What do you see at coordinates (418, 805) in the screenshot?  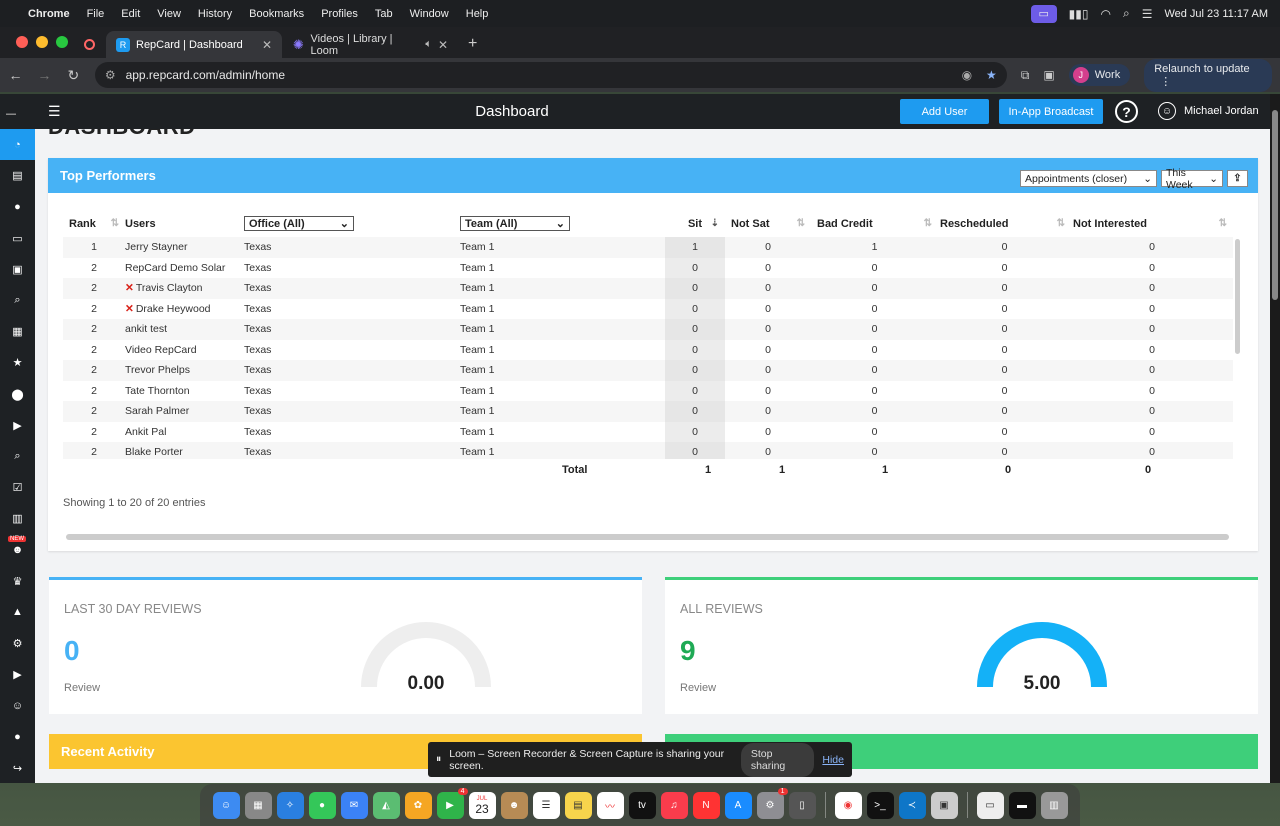 I see `photos-icon: ✿` at bounding box center [418, 805].